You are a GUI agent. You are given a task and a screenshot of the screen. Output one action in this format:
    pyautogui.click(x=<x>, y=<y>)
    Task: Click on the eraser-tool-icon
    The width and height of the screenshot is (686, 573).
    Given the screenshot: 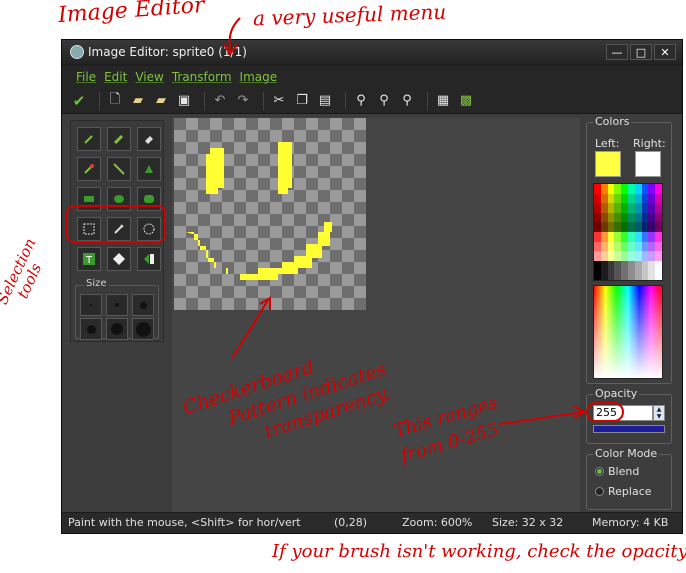 What is the action you would take?
    pyautogui.click(x=149, y=139)
    